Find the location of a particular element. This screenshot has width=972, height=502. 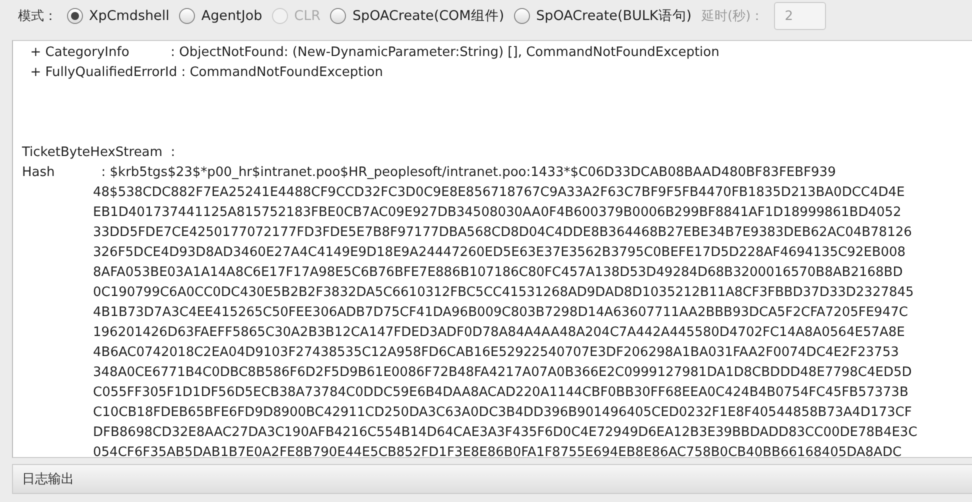

hash-line: 8AFA053BE03A1A14A8C6E17F17A98E5C6B76BFE7E886B107186C80FC457A138D53D49284D68B3200016570B8AB2168BD is located at coordinates (498, 273).